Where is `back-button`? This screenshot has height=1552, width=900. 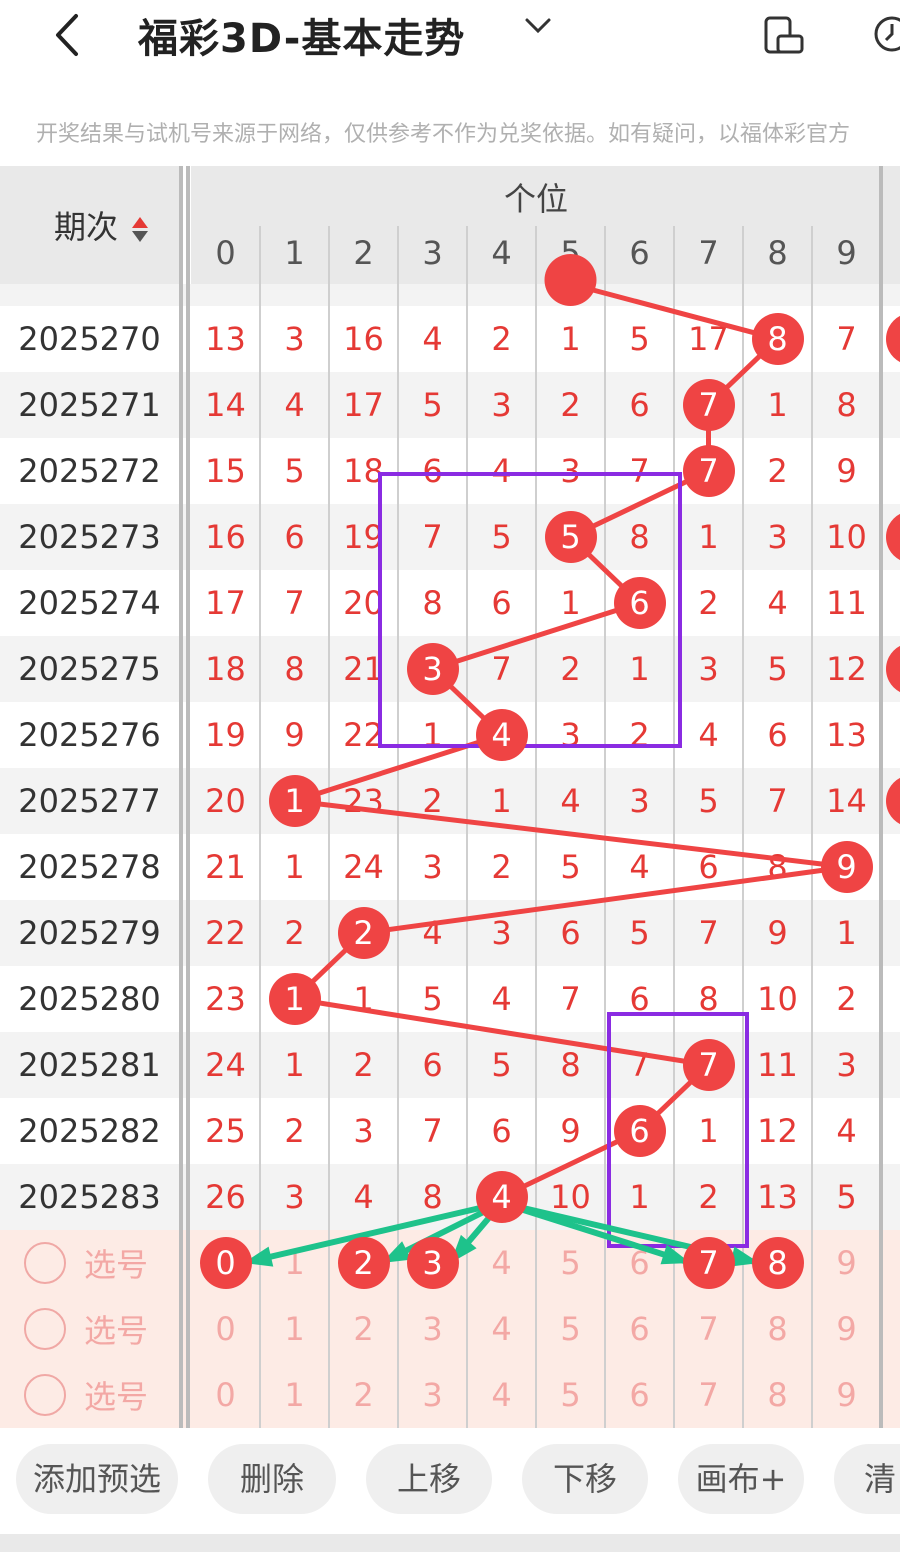 back-button is located at coordinates (68, 34).